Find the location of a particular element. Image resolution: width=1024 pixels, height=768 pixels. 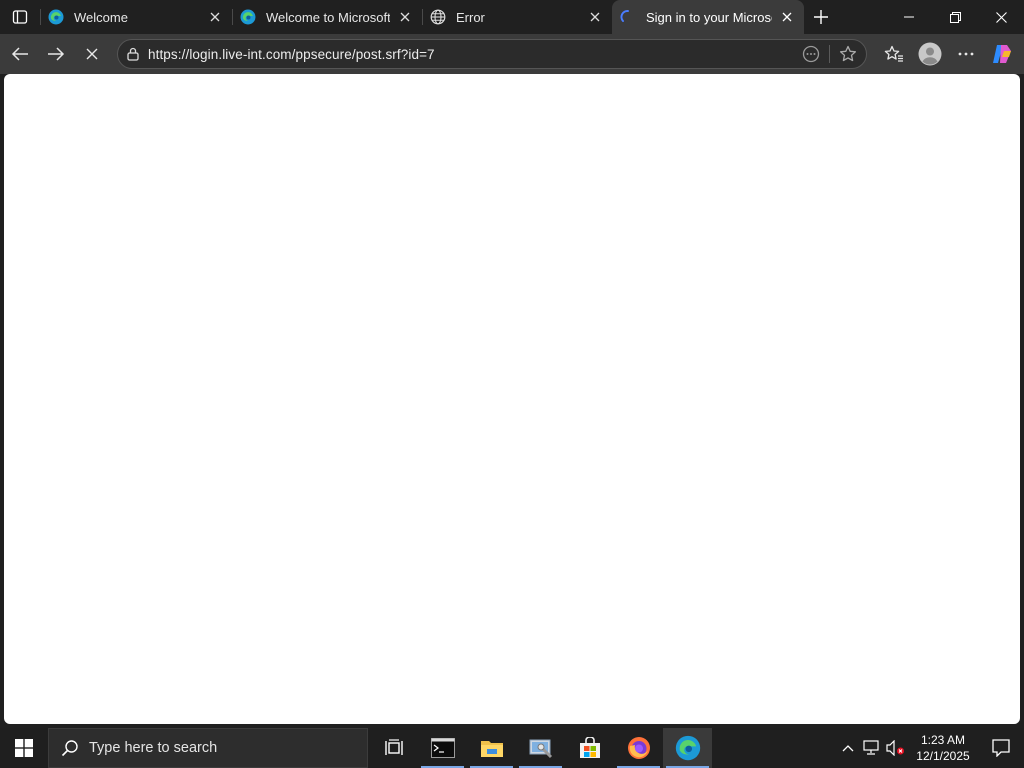

restore-button is located at coordinates (955, 17).